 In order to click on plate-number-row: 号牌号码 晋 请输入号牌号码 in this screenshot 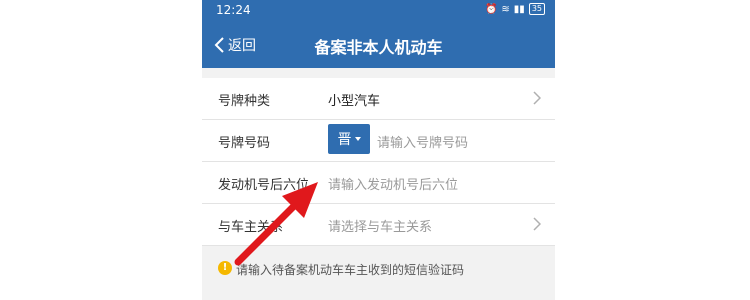, I will do `click(378, 141)`.